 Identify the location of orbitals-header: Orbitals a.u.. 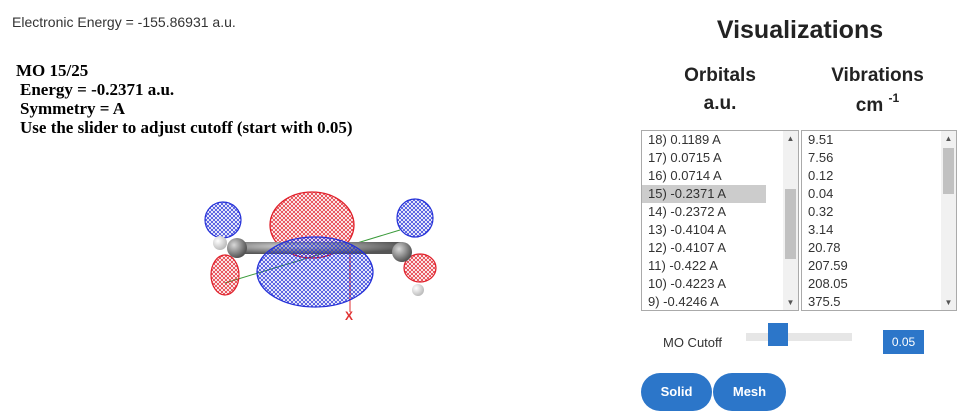
(720, 90).